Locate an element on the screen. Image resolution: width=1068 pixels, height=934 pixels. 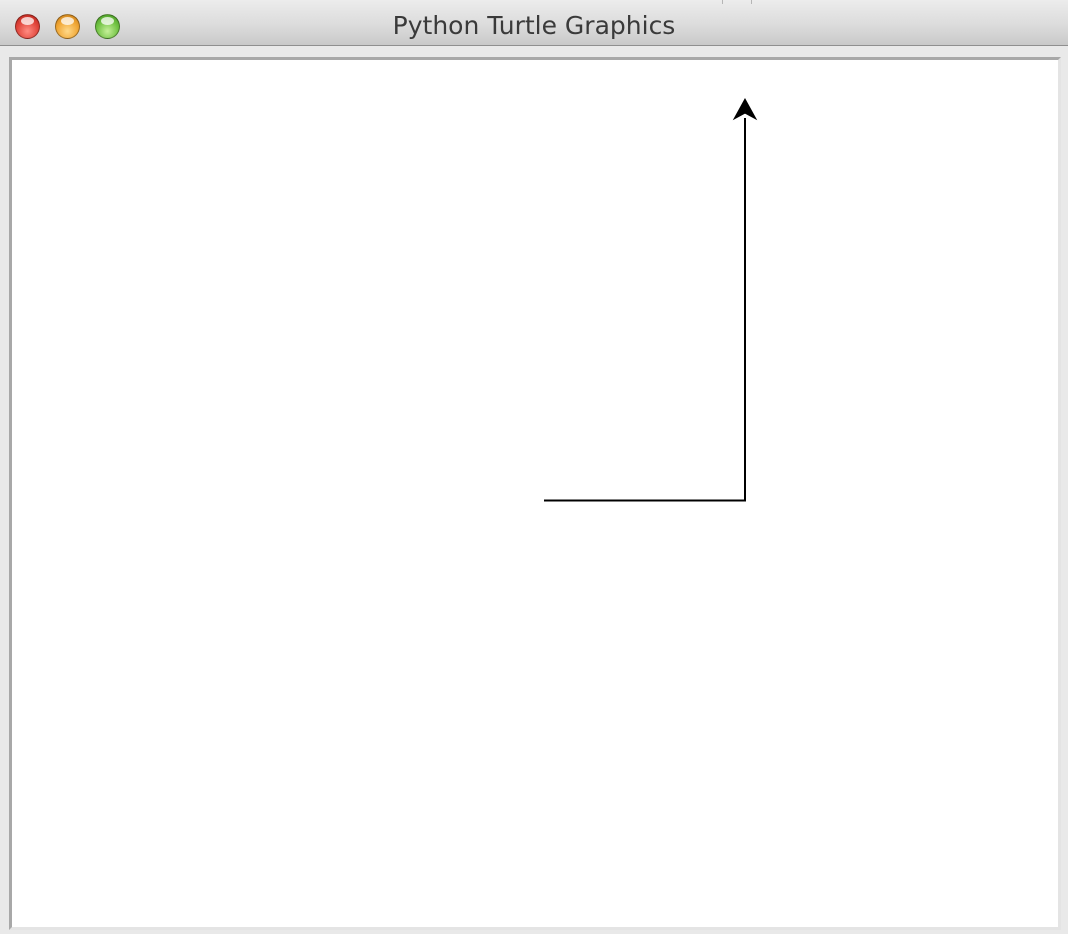
title-bar-divider is located at coordinates (737, 2).